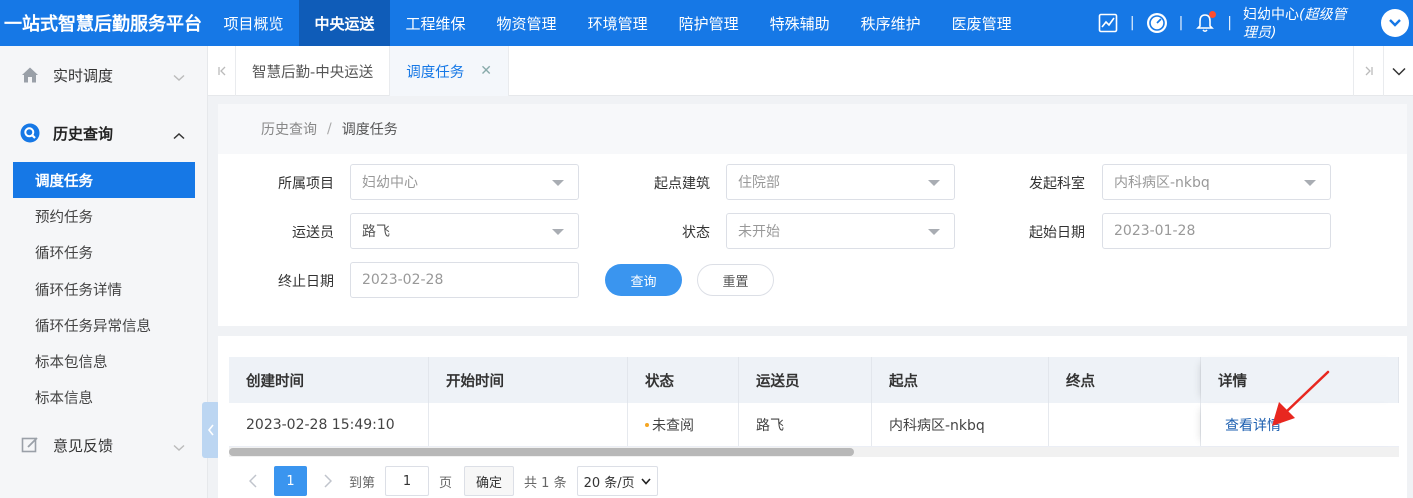 The height and width of the screenshot is (498, 1413). Describe the element at coordinates (306, 282) in the screenshot. I see `end-date-label: 终止日期` at that location.